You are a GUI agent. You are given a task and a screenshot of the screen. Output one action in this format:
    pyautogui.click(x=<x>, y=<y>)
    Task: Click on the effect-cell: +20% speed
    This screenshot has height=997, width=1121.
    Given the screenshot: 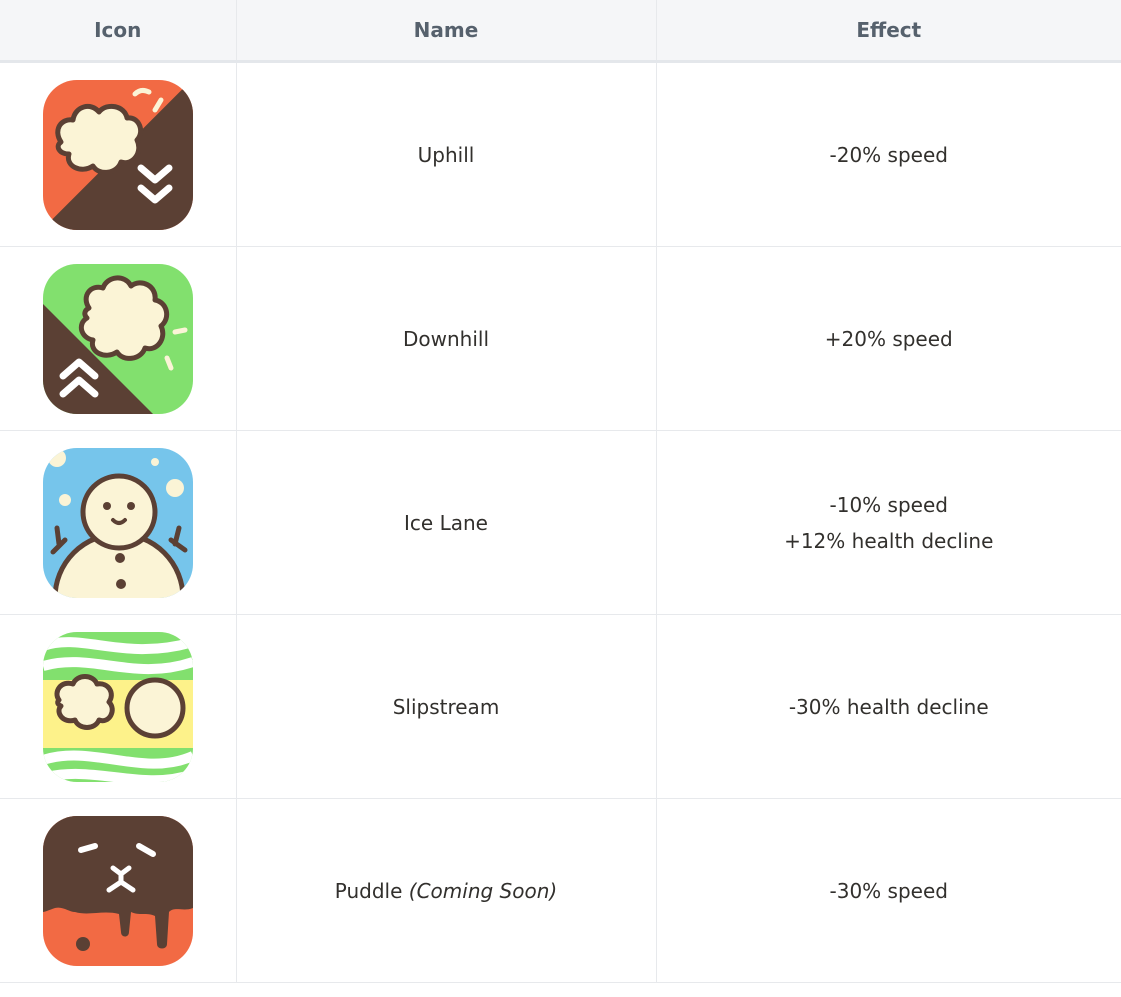 What is the action you would take?
    pyautogui.click(x=888, y=338)
    